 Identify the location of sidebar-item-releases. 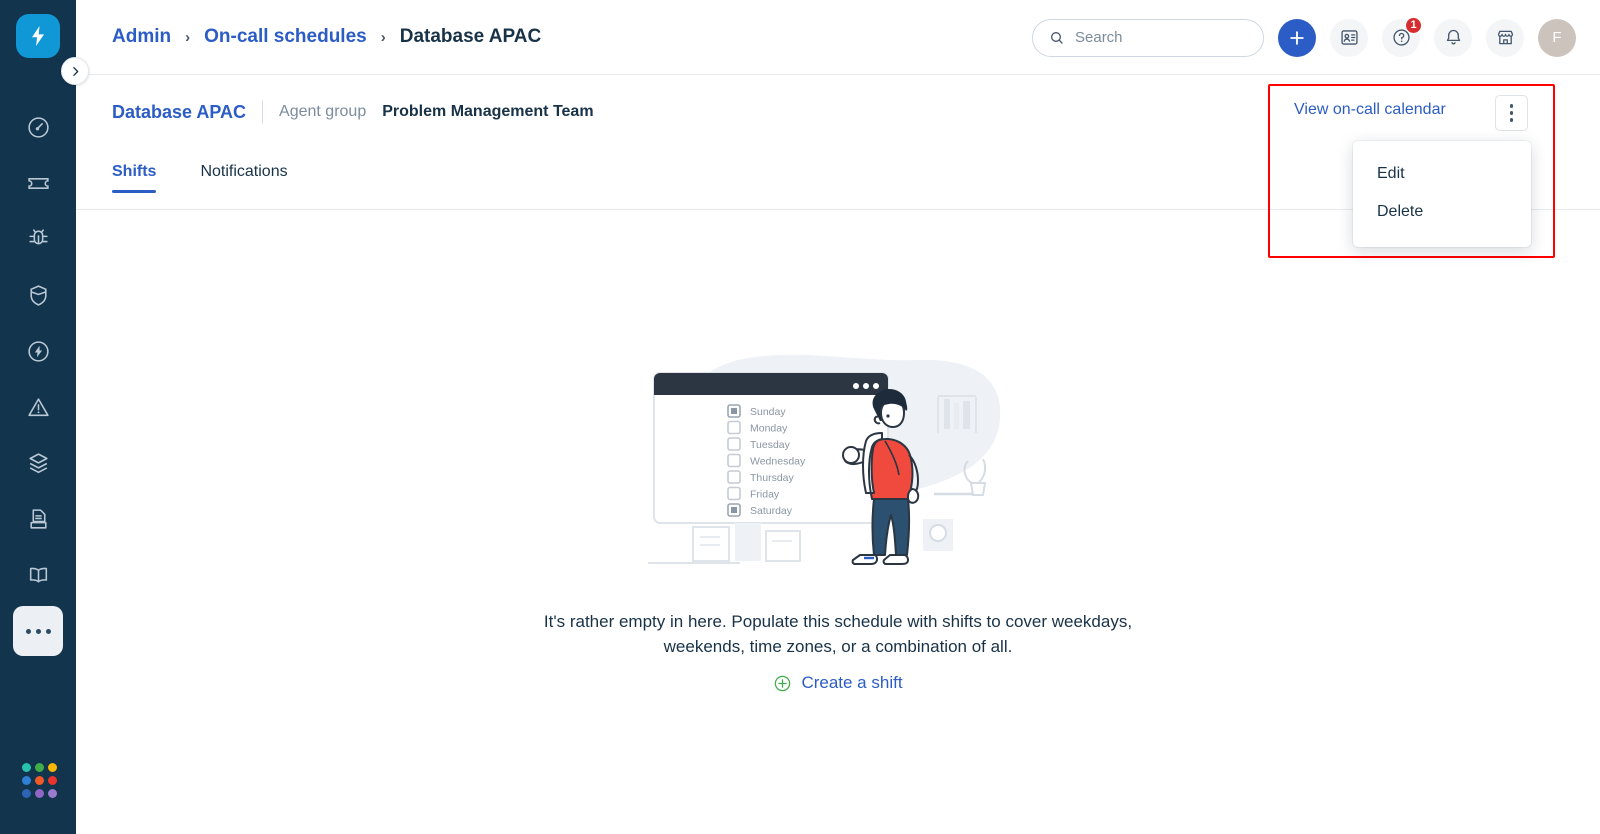
(38, 351).